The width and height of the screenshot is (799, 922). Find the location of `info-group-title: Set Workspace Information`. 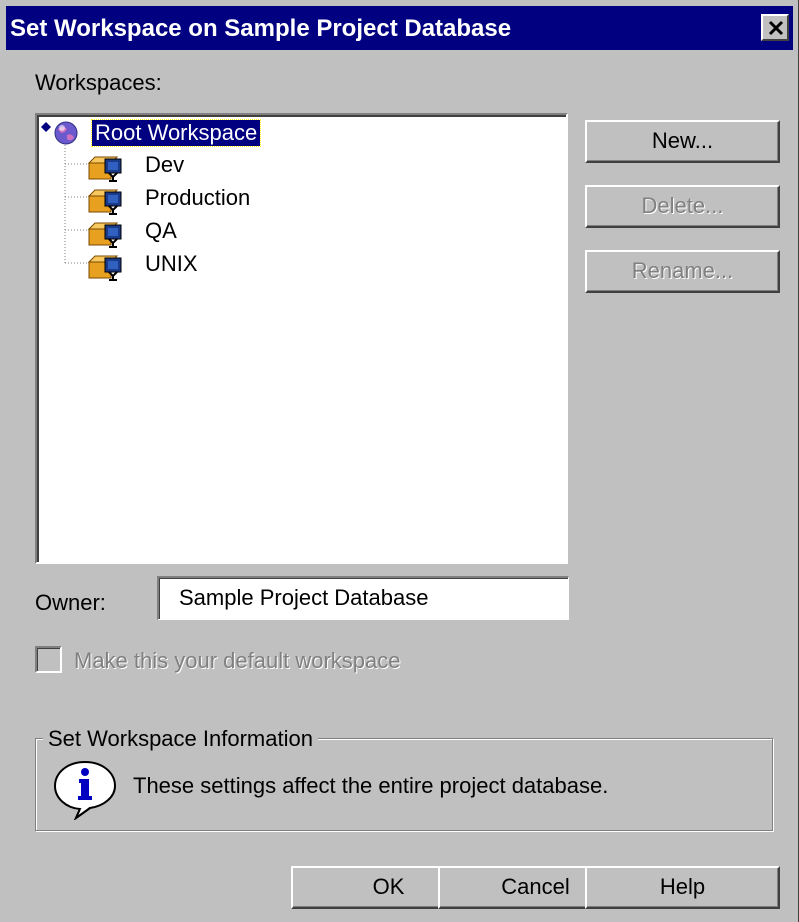

info-group-title: Set Workspace Information is located at coordinates (180, 739).